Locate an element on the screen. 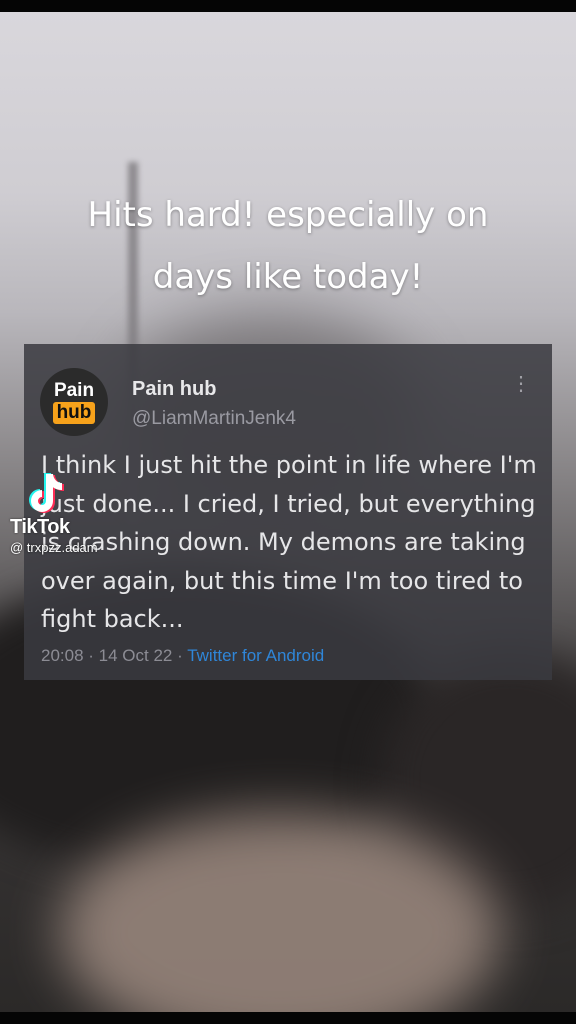  avatar-logo-bottom: hub is located at coordinates (74, 413).